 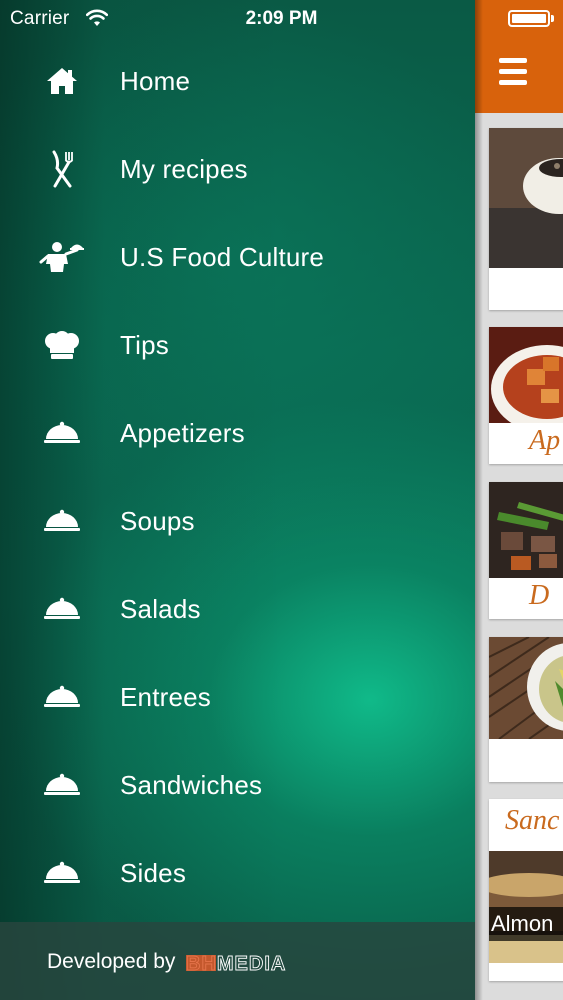 I want to click on category-card-label: Ap, so click(x=545, y=440).